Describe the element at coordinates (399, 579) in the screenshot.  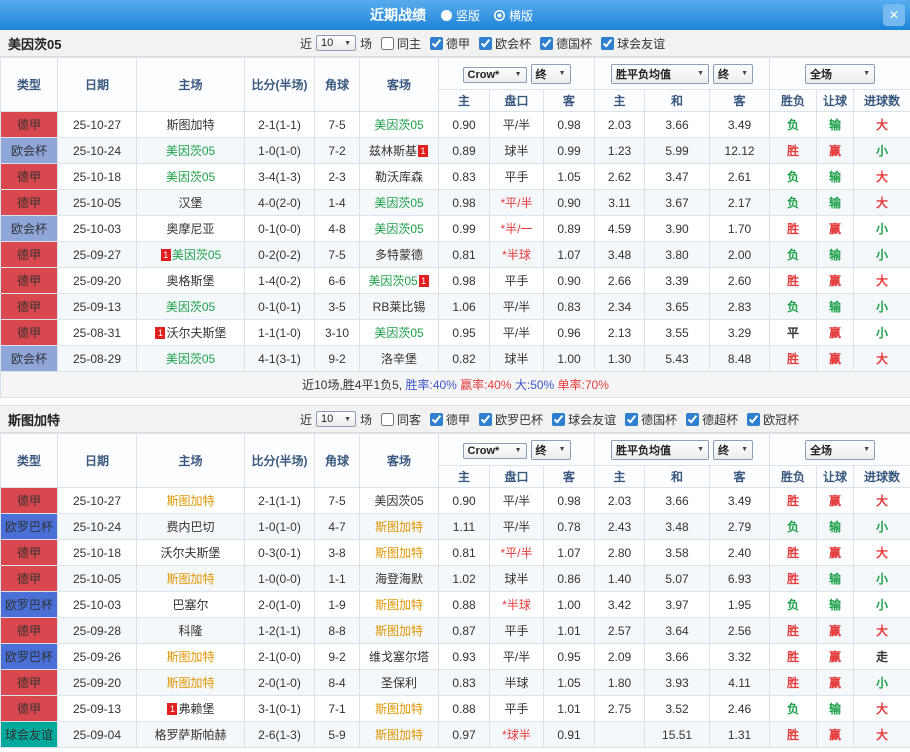
I see `team-link: 海登海默` at that location.